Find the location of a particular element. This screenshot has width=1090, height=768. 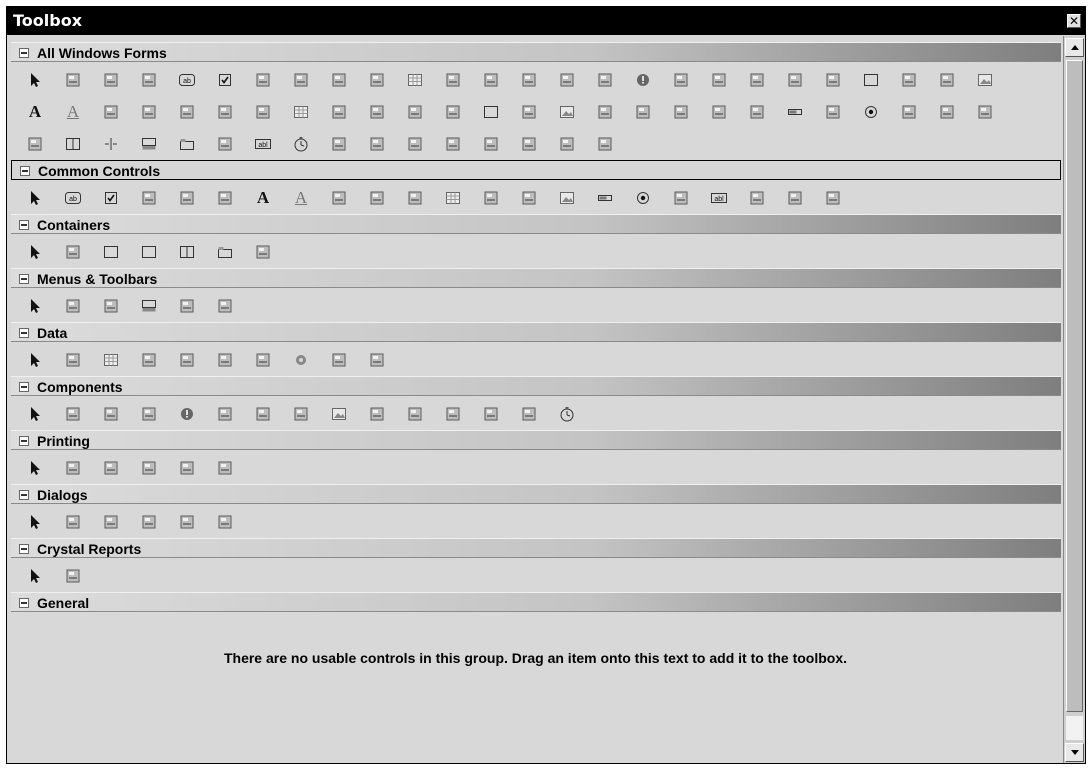

treeview-icon is located at coordinates (491, 144).